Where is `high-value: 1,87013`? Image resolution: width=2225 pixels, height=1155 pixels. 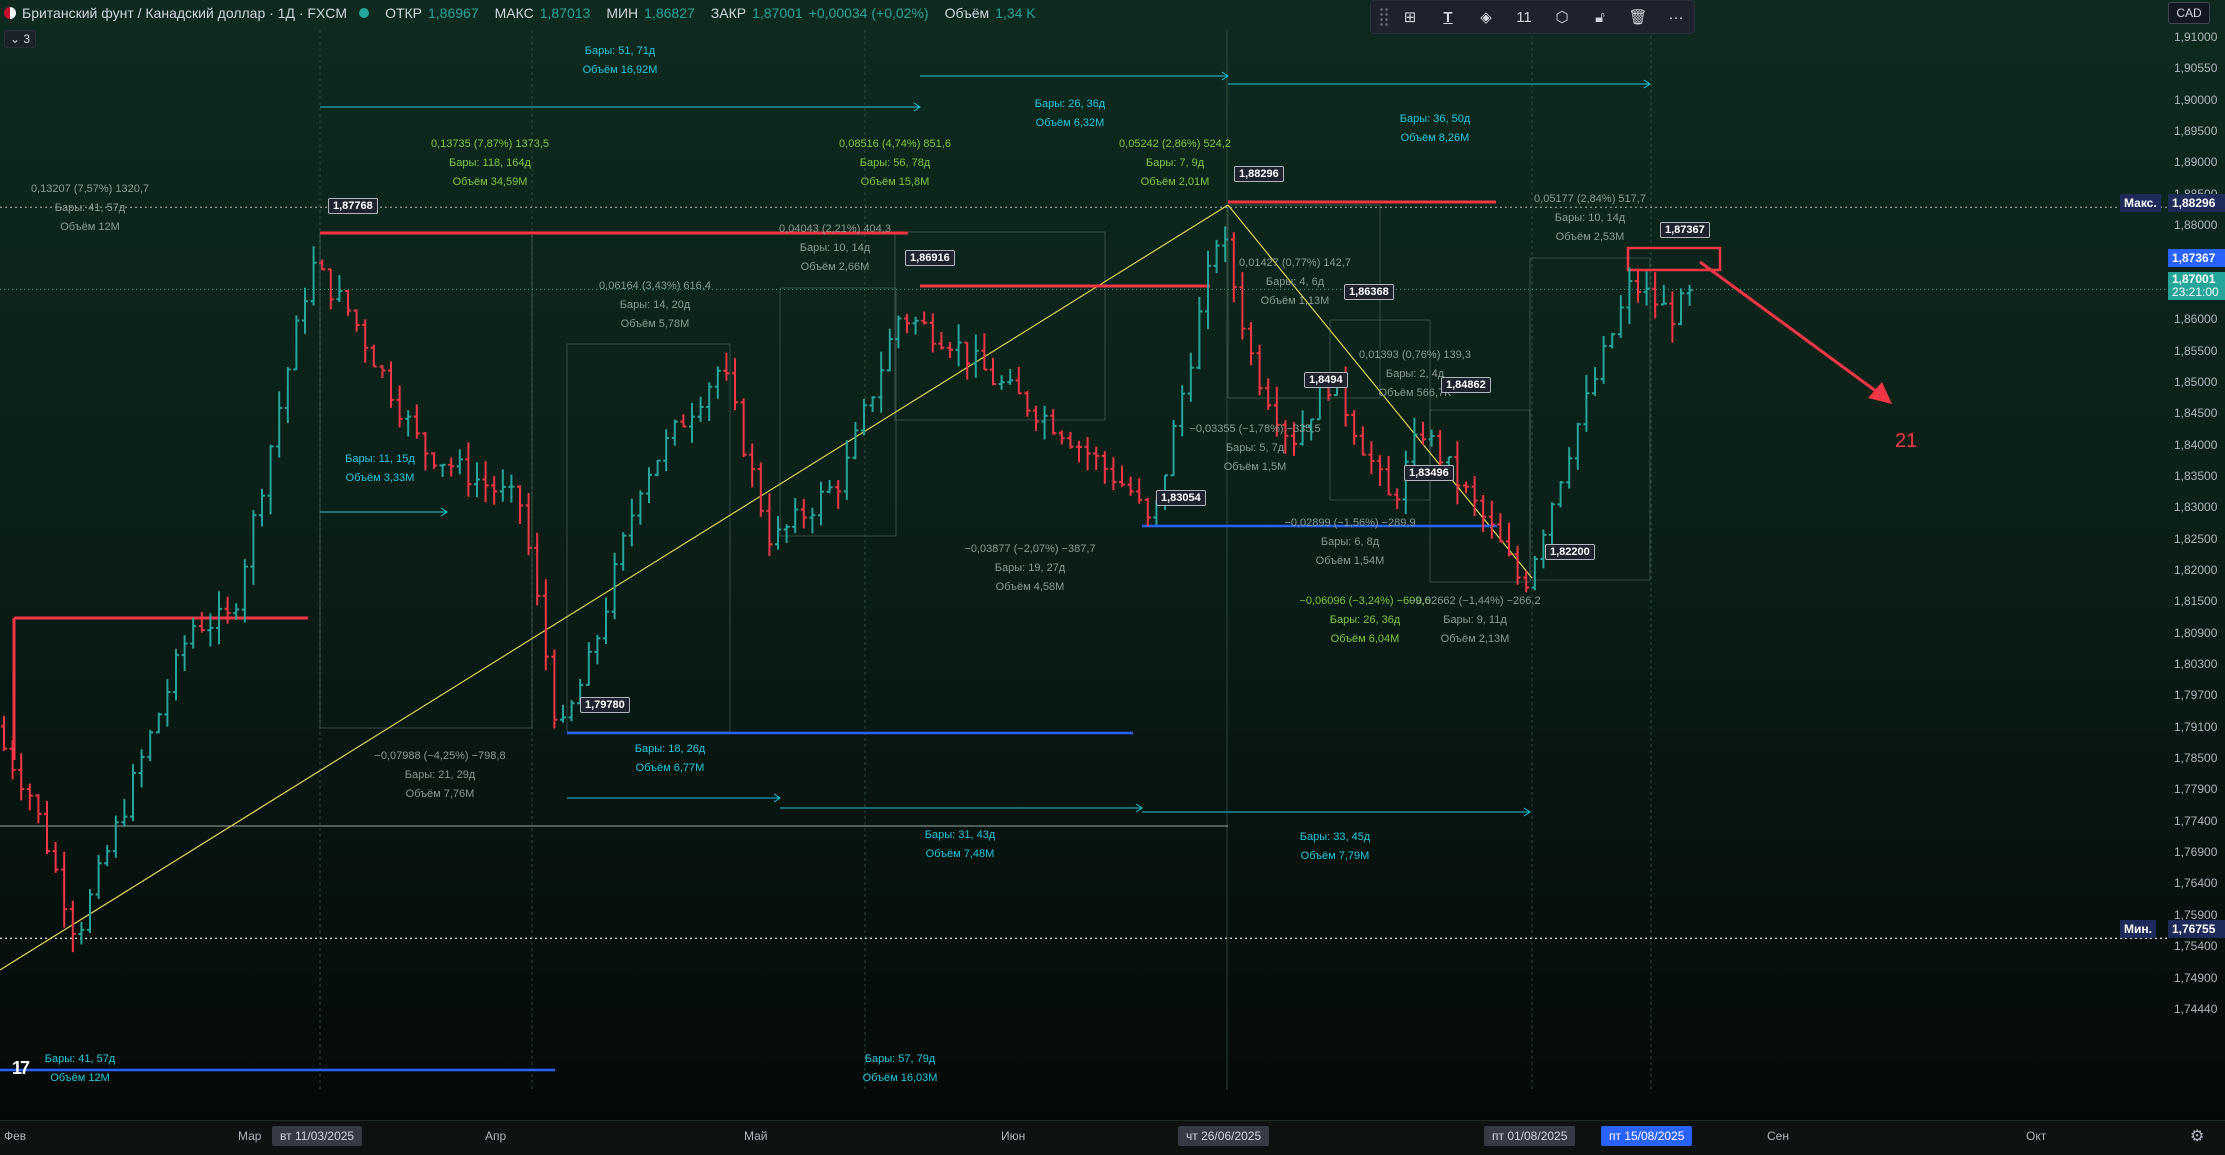
high-value: 1,87013 is located at coordinates (565, 13).